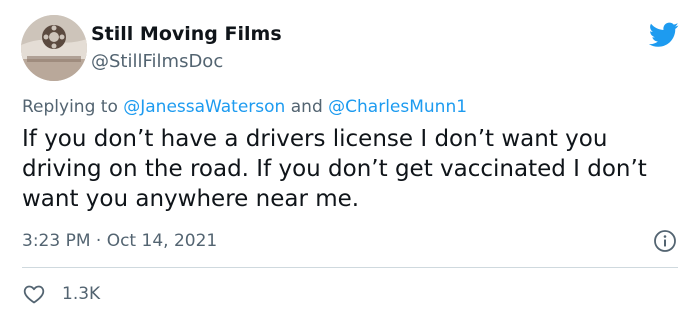  I want to click on avatar, so click(54, 48).